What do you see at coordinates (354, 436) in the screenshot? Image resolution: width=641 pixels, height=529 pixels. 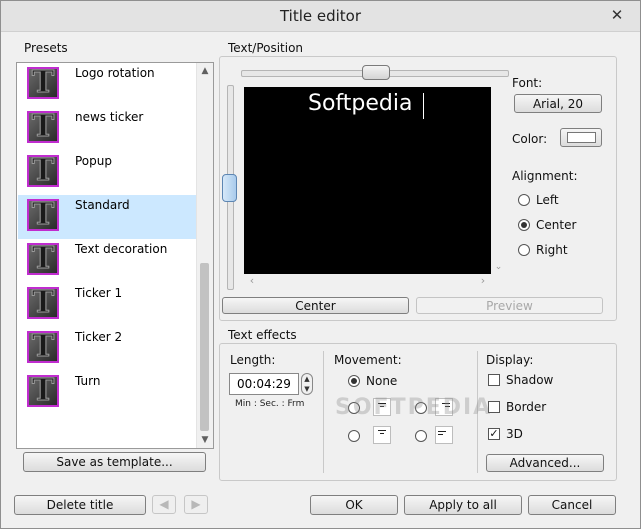 I see `movement-option-3-radio` at bounding box center [354, 436].